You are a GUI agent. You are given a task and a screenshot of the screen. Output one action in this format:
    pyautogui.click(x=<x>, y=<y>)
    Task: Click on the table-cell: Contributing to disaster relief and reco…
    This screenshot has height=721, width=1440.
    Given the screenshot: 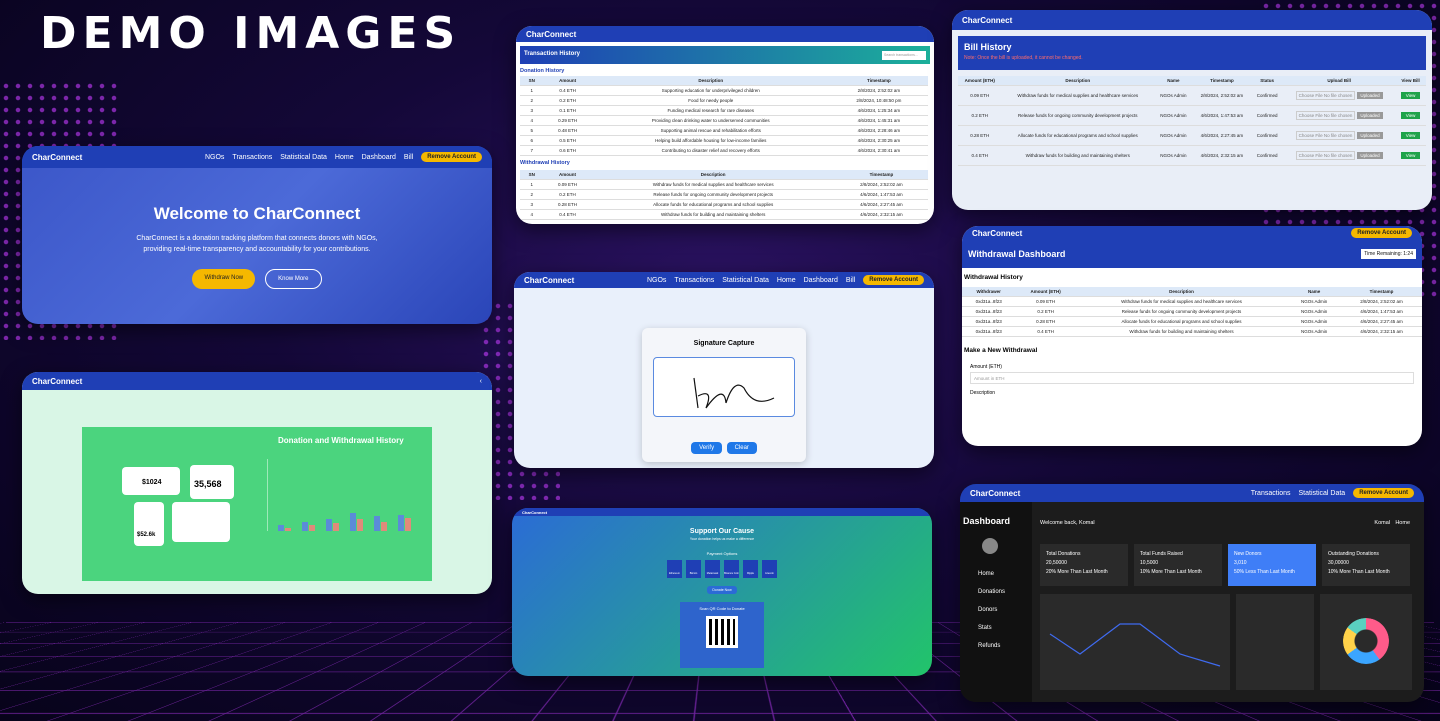 What is the action you would take?
    pyautogui.click(x=710, y=150)
    